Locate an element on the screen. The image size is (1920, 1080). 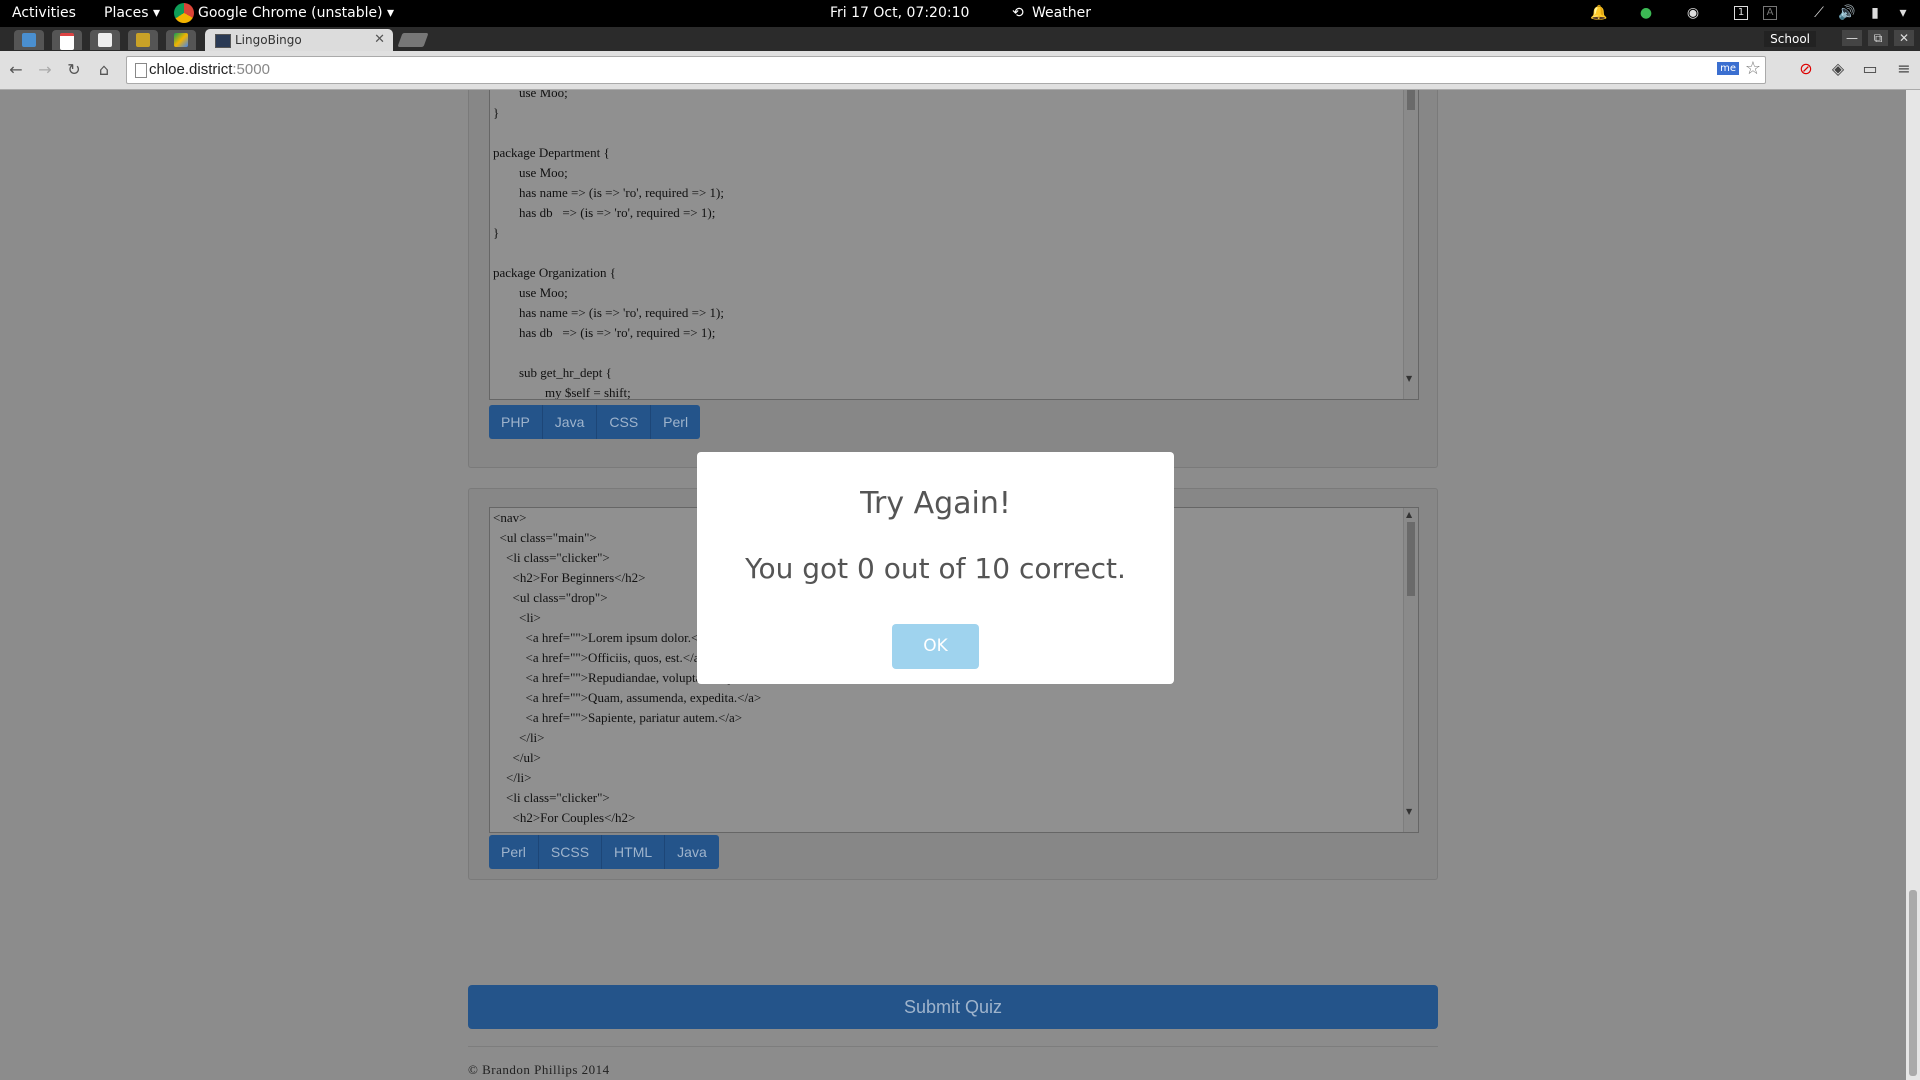
modal-title: Try Again! is located at coordinates (935, 503).